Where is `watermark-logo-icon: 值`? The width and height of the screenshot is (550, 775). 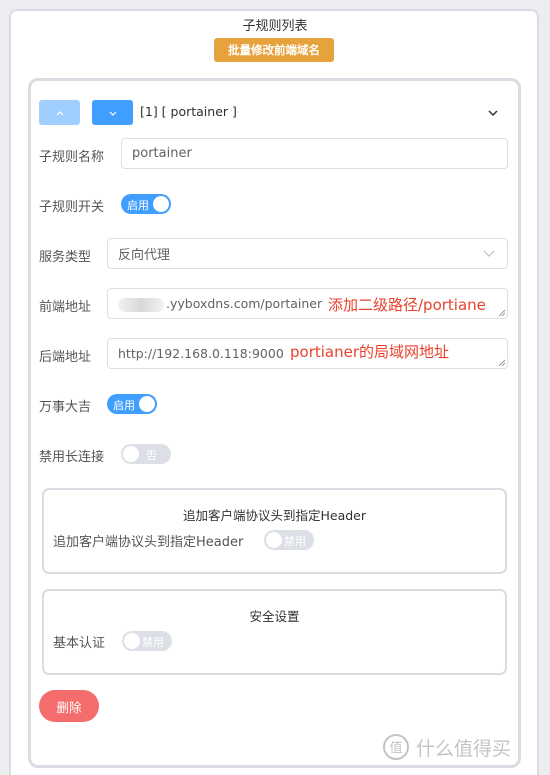
watermark-logo-icon: 值 is located at coordinates (396, 747).